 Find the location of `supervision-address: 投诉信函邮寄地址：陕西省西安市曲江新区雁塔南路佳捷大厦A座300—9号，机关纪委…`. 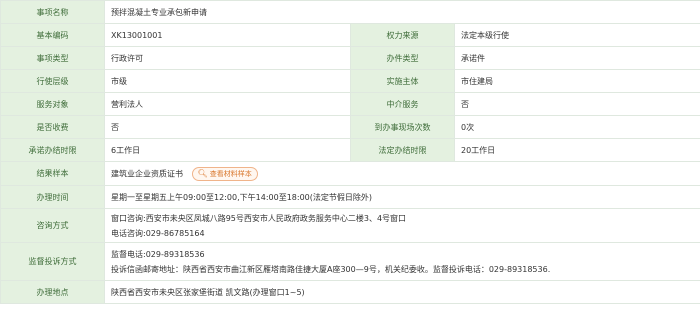

supervision-address: 投诉信函邮寄地址：陕西省西安市曲江新区雁塔南路佳捷大厦A座300—9号，机关纪委… is located at coordinates (331, 269).